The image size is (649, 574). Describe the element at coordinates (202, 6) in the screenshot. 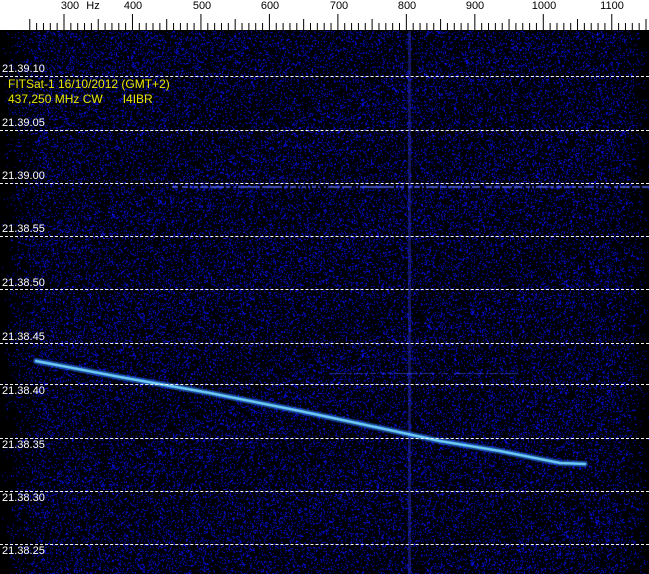

I see `tick-label-500: 500` at that location.